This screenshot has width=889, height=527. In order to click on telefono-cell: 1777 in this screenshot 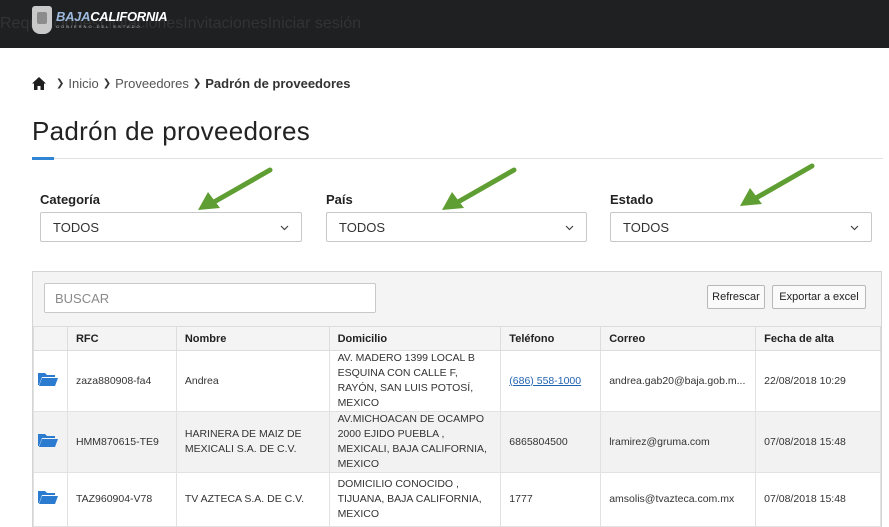, I will do `click(551, 499)`.